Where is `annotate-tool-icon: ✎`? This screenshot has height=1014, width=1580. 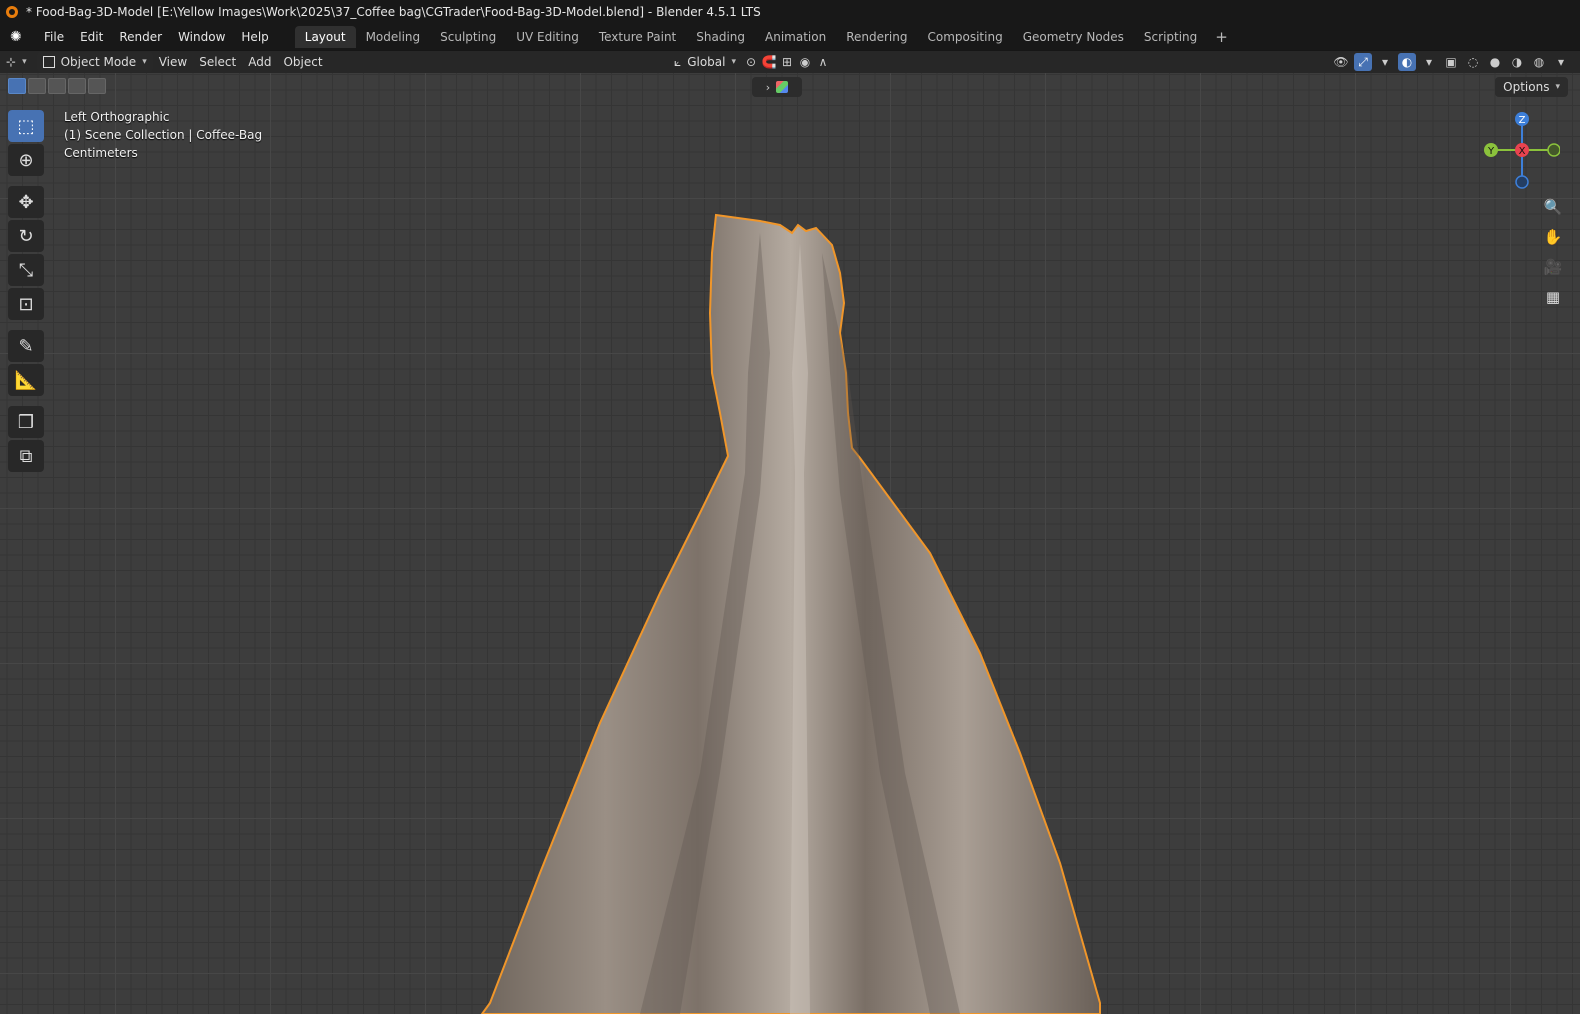
annotate-tool-icon: ✎ is located at coordinates (26, 346).